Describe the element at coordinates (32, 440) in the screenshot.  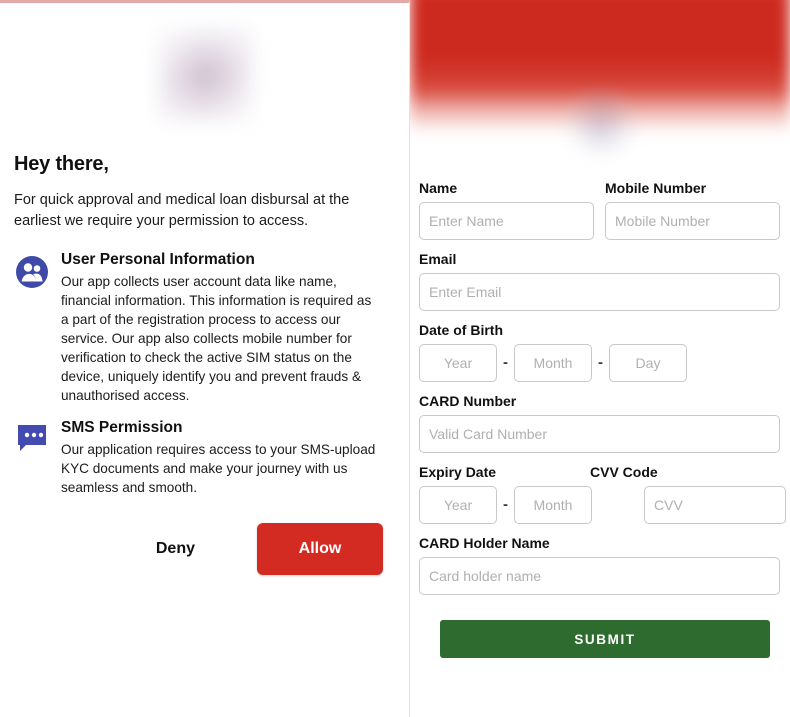
I see `sms-bubble-icon` at that location.